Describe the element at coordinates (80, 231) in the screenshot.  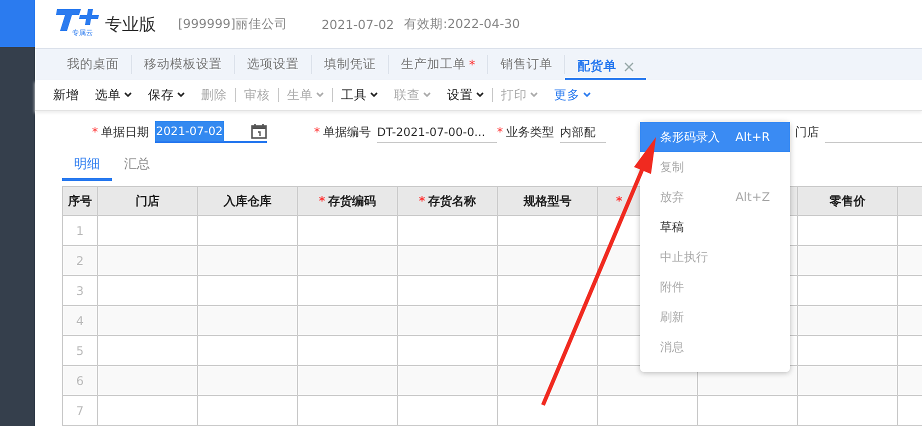
I see `row-number: 1` at that location.